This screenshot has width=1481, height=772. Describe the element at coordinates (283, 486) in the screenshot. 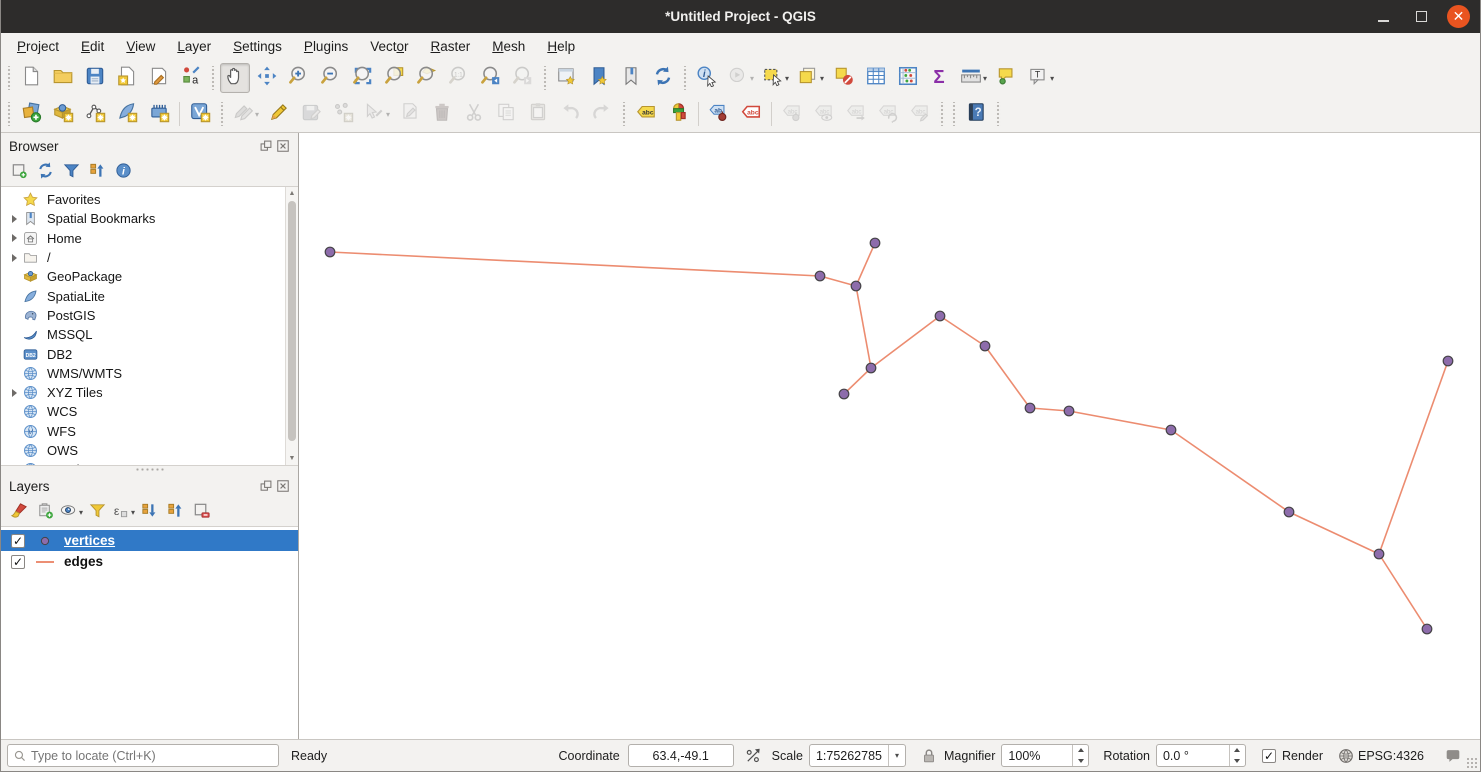

I see `layers-close-button` at that location.